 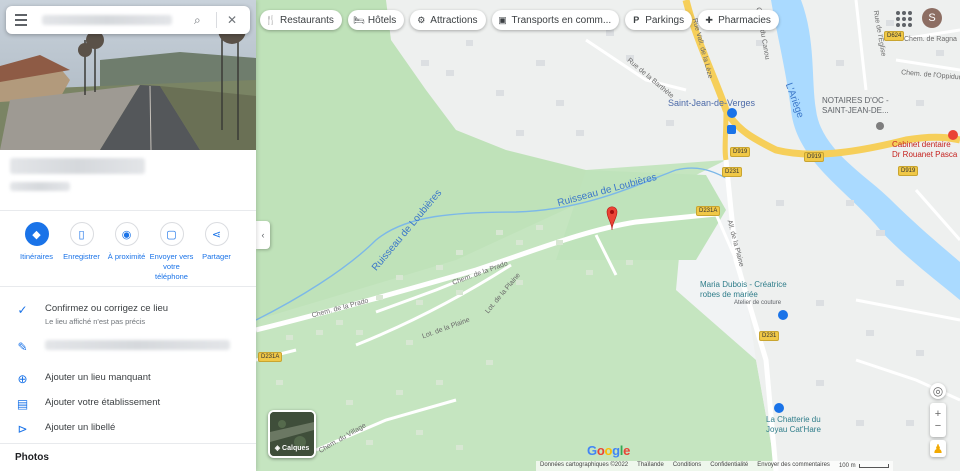 I want to click on label-icon: ⊳, so click(x=22, y=429).